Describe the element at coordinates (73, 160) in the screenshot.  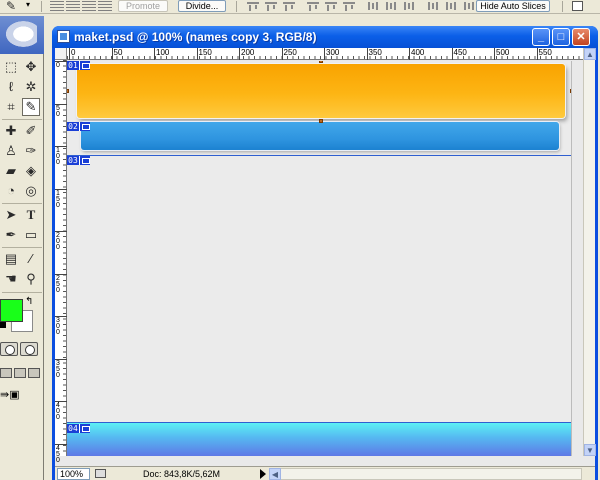
I see `slice-number: 03` at that location.